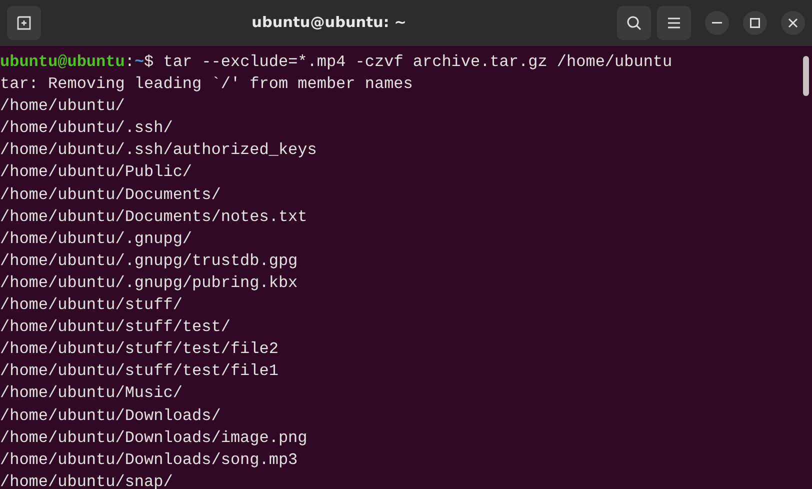 Image resolution: width=812 pixels, height=489 pixels. What do you see at coordinates (139, 371) in the screenshot?
I see `output-line: /home/ubuntu/stuff/test/file1` at bounding box center [139, 371].